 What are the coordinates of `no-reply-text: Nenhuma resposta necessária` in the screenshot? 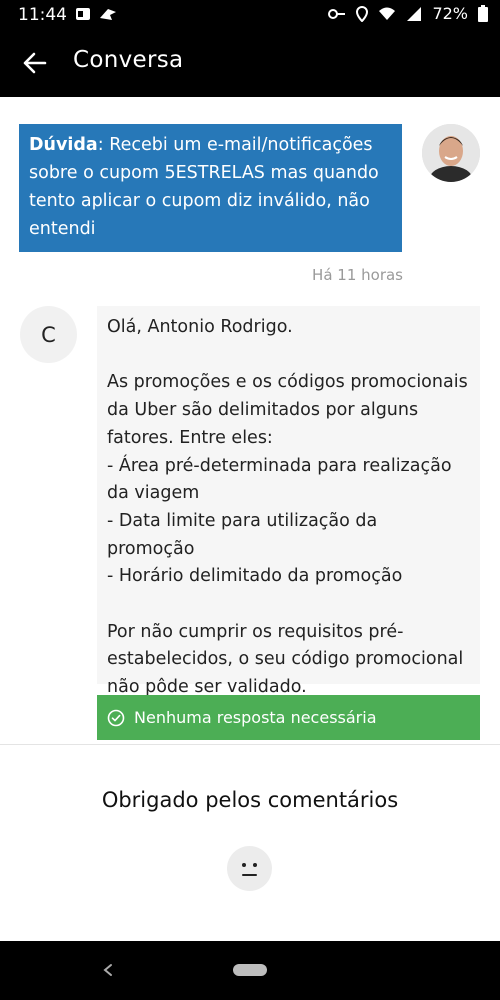 It's located at (255, 717).